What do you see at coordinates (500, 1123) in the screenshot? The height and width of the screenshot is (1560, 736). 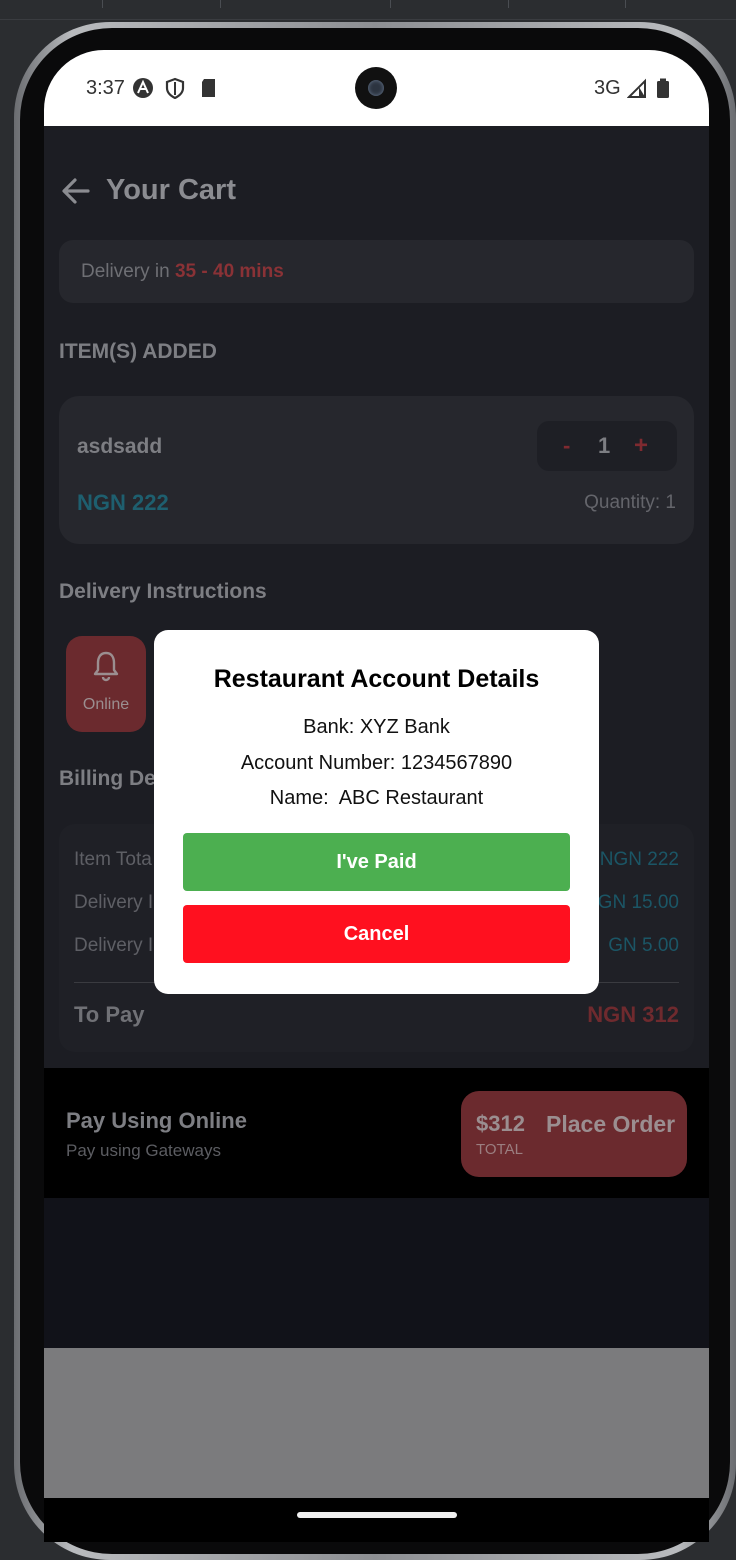 I see `order-total: $312` at bounding box center [500, 1123].